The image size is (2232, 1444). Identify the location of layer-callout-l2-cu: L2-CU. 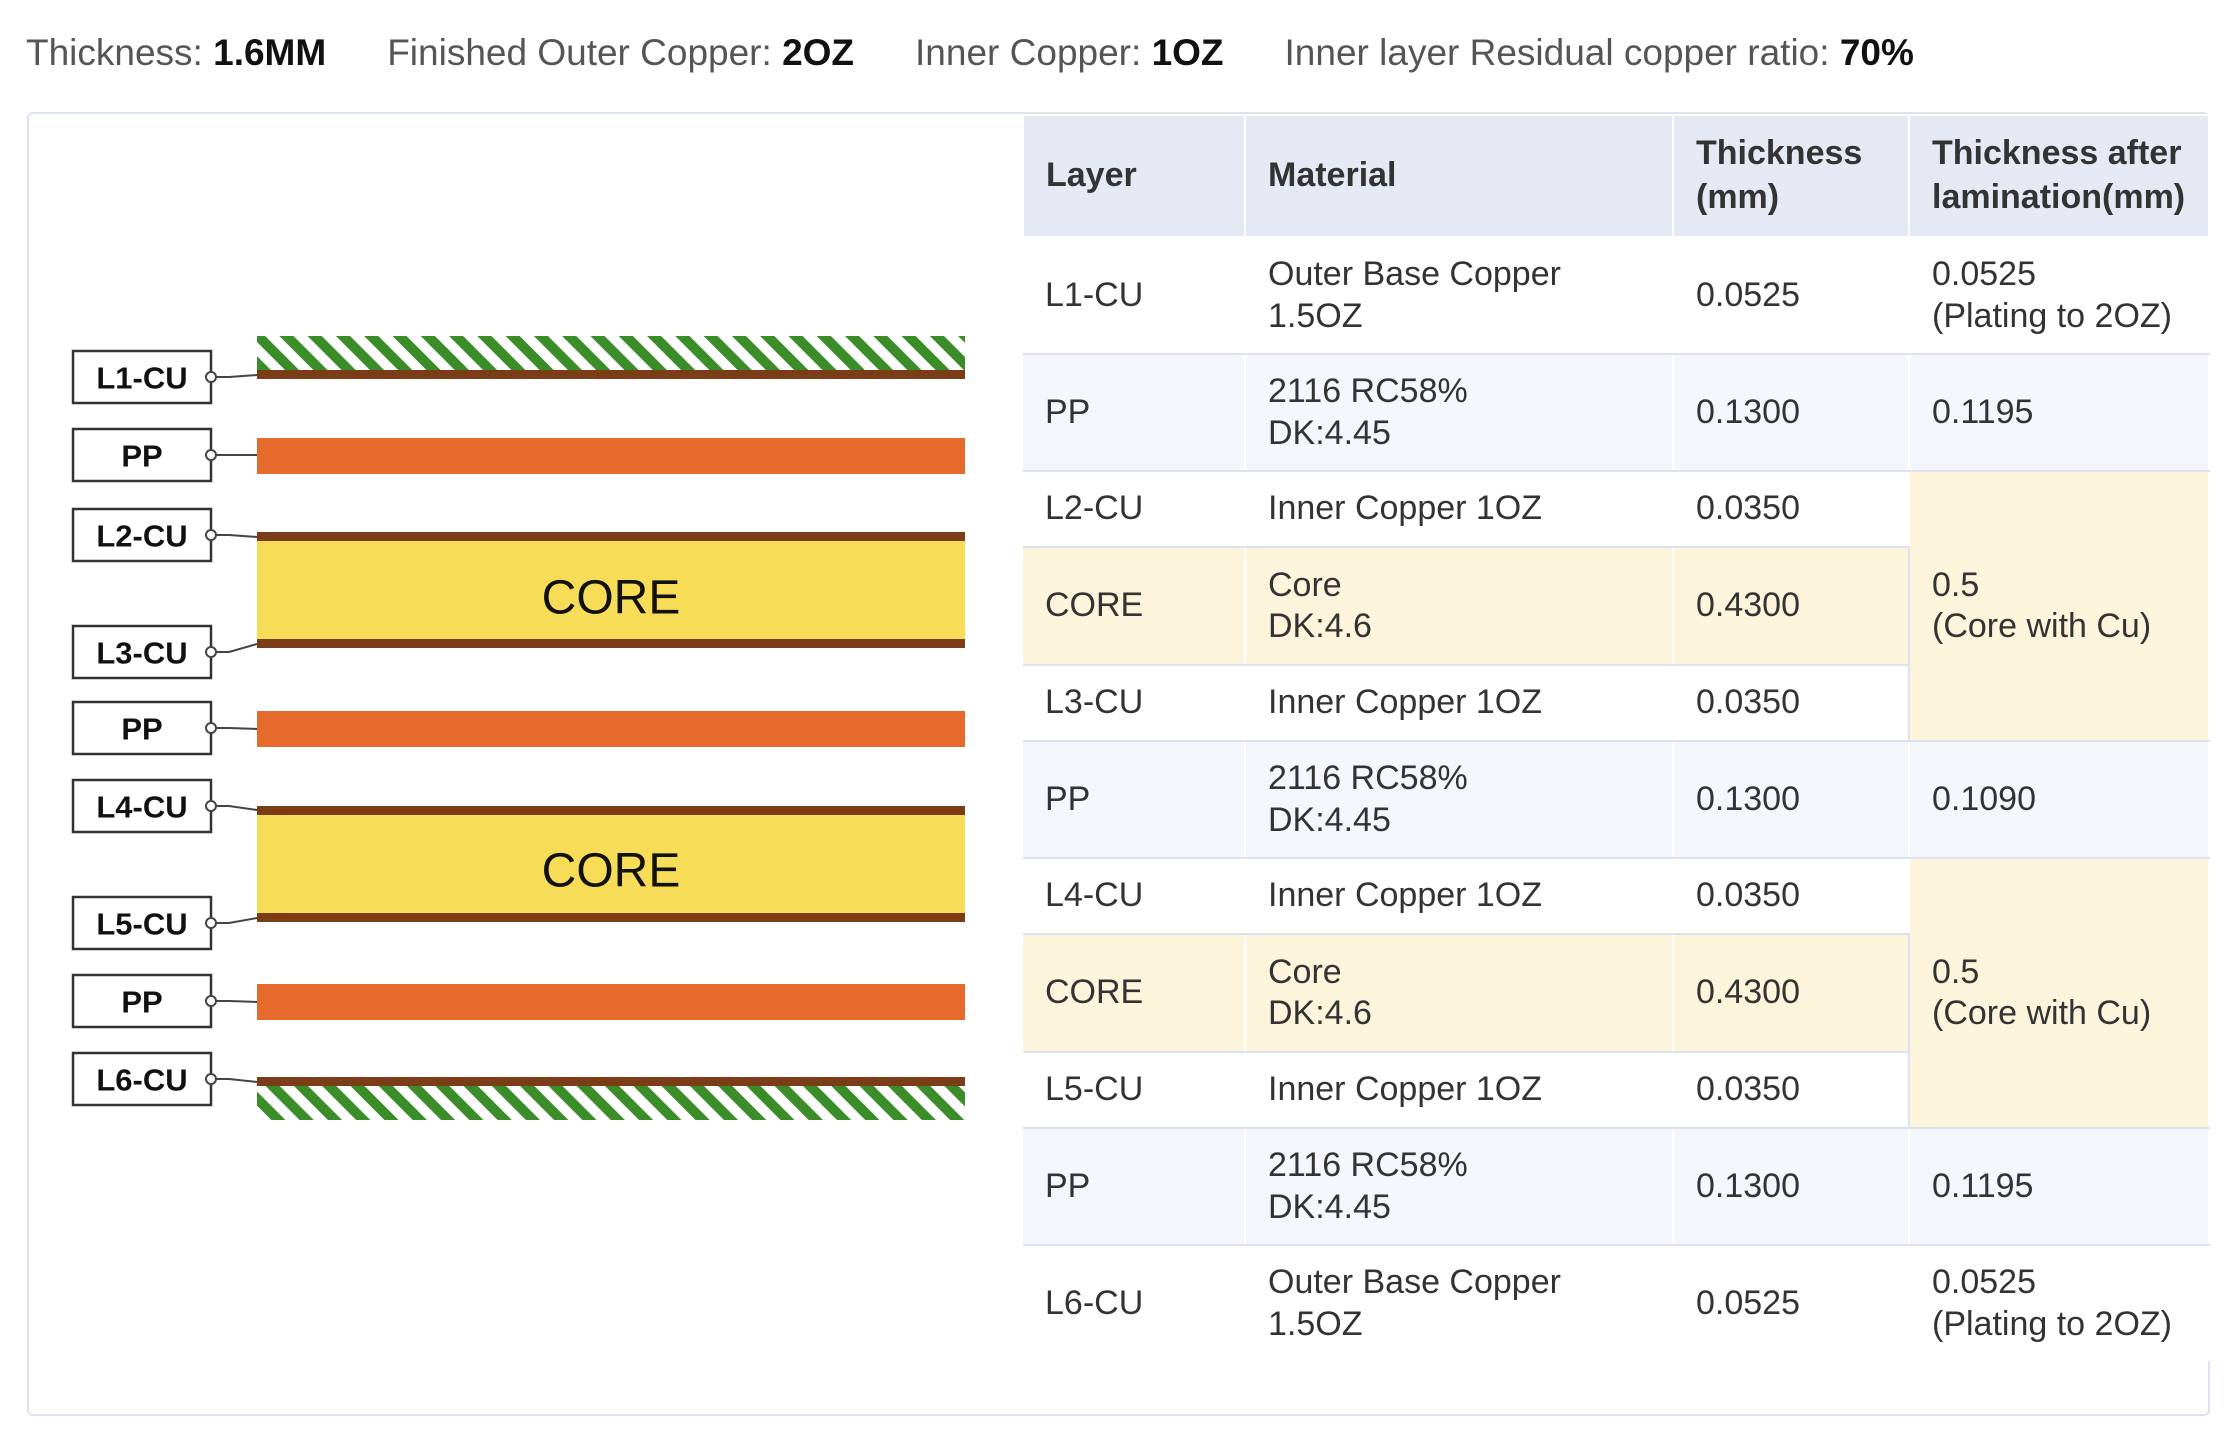
(164, 535).